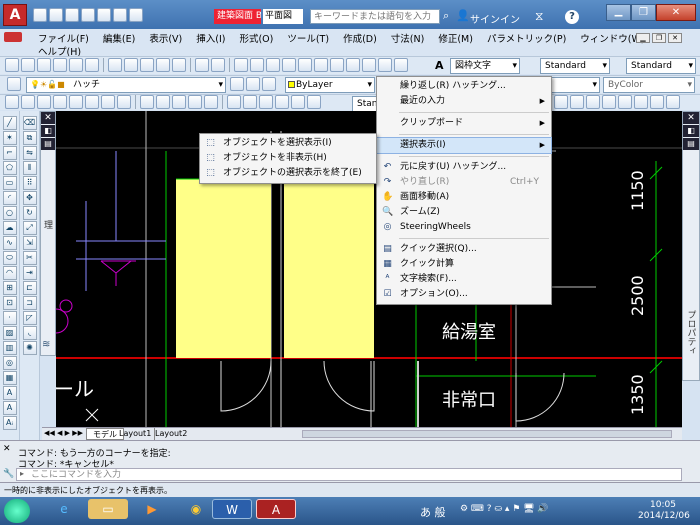 The image size is (700, 525). I want to click on dimtedit-icon, so click(314, 102).